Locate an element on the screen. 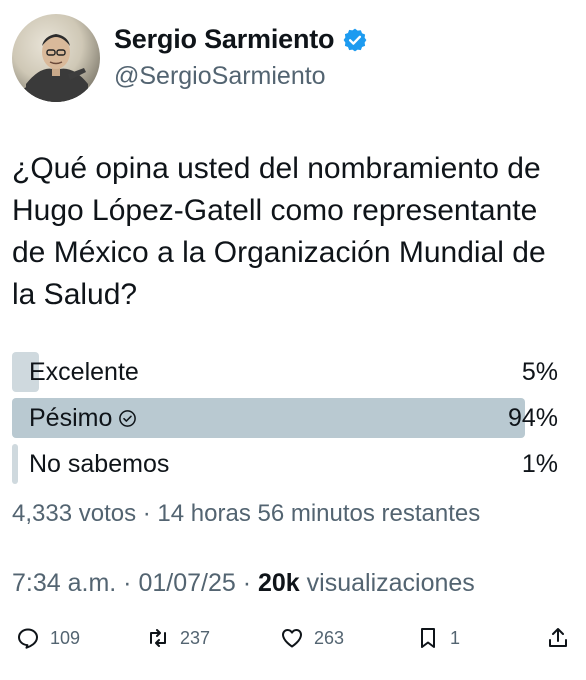 This screenshot has height=680, width=586. share-button is located at coordinates (558, 638).